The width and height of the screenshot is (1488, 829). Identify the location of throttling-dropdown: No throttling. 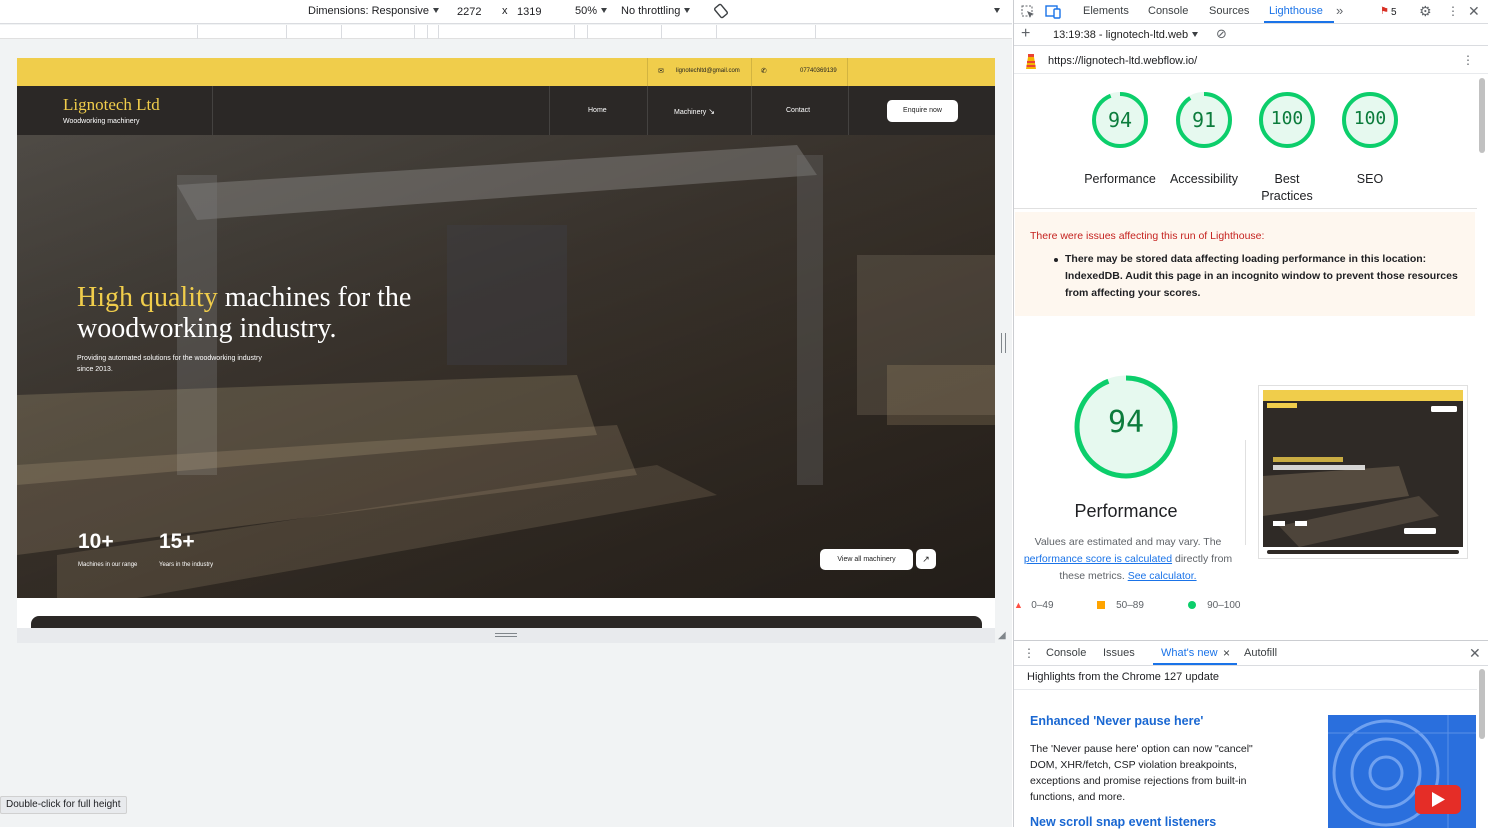
(656, 11).